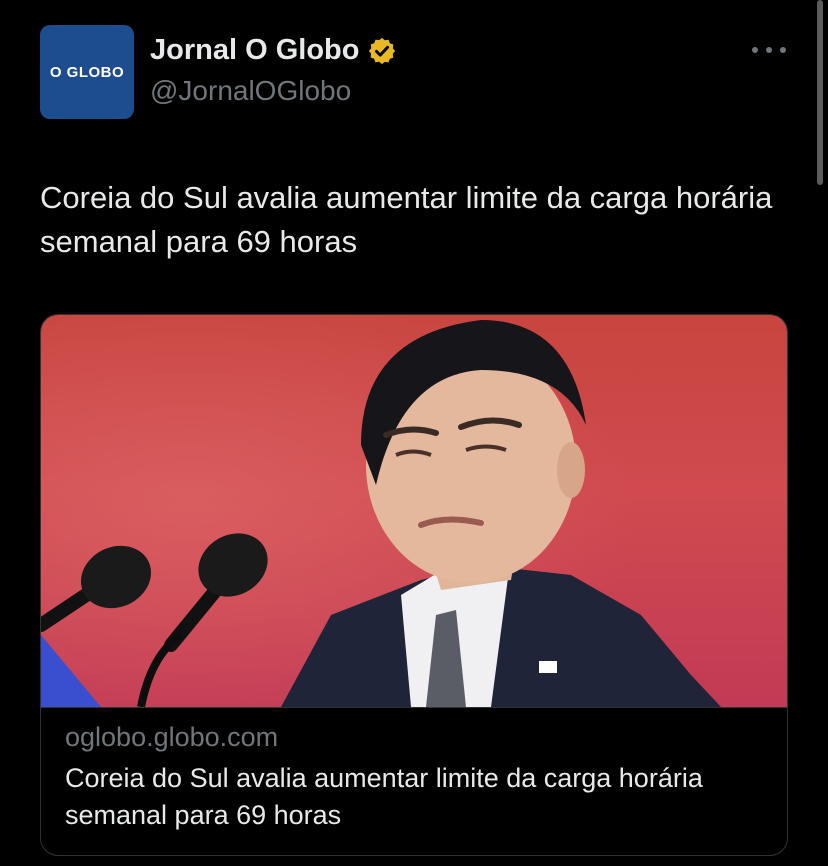  Describe the element at coordinates (254, 50) in the screenshot. I see `author-display-name: Jornal O Globo` at that location.